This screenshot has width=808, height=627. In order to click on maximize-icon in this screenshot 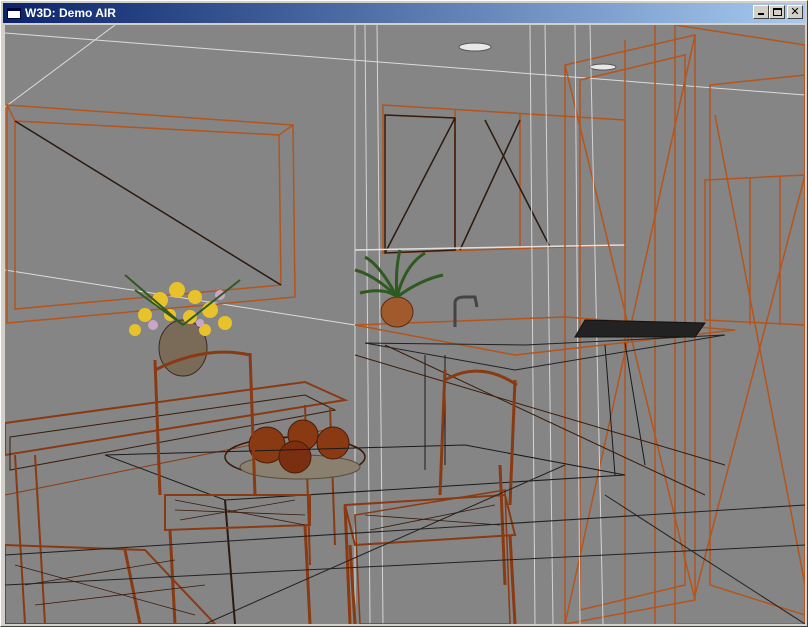, I will do `click(777, 12)`.